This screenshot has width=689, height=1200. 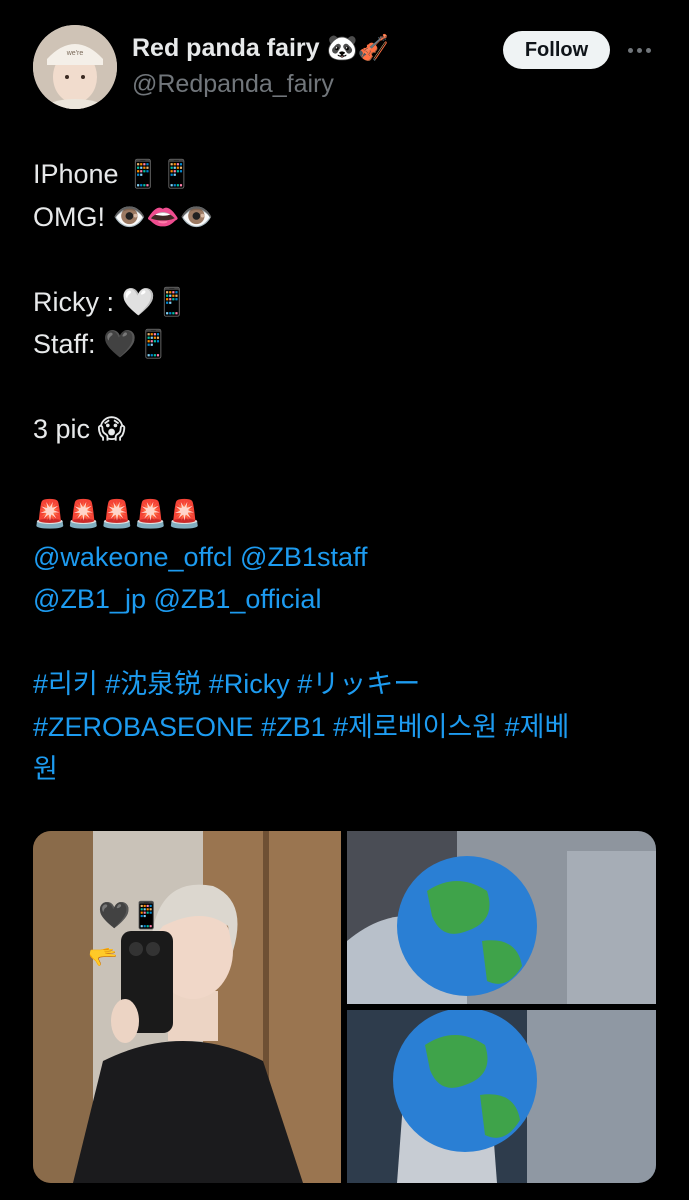 I want to click on post-line: 3 pic 😱, so click(x=79, y=429).